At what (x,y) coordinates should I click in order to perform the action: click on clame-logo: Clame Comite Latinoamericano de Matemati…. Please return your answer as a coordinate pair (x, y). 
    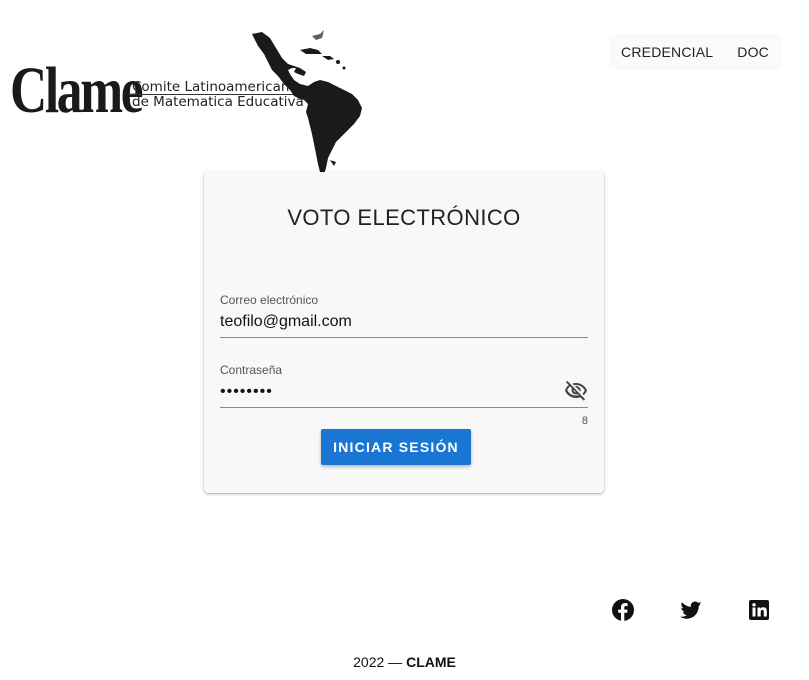
    Looking at the image, I should click on (190, 102).